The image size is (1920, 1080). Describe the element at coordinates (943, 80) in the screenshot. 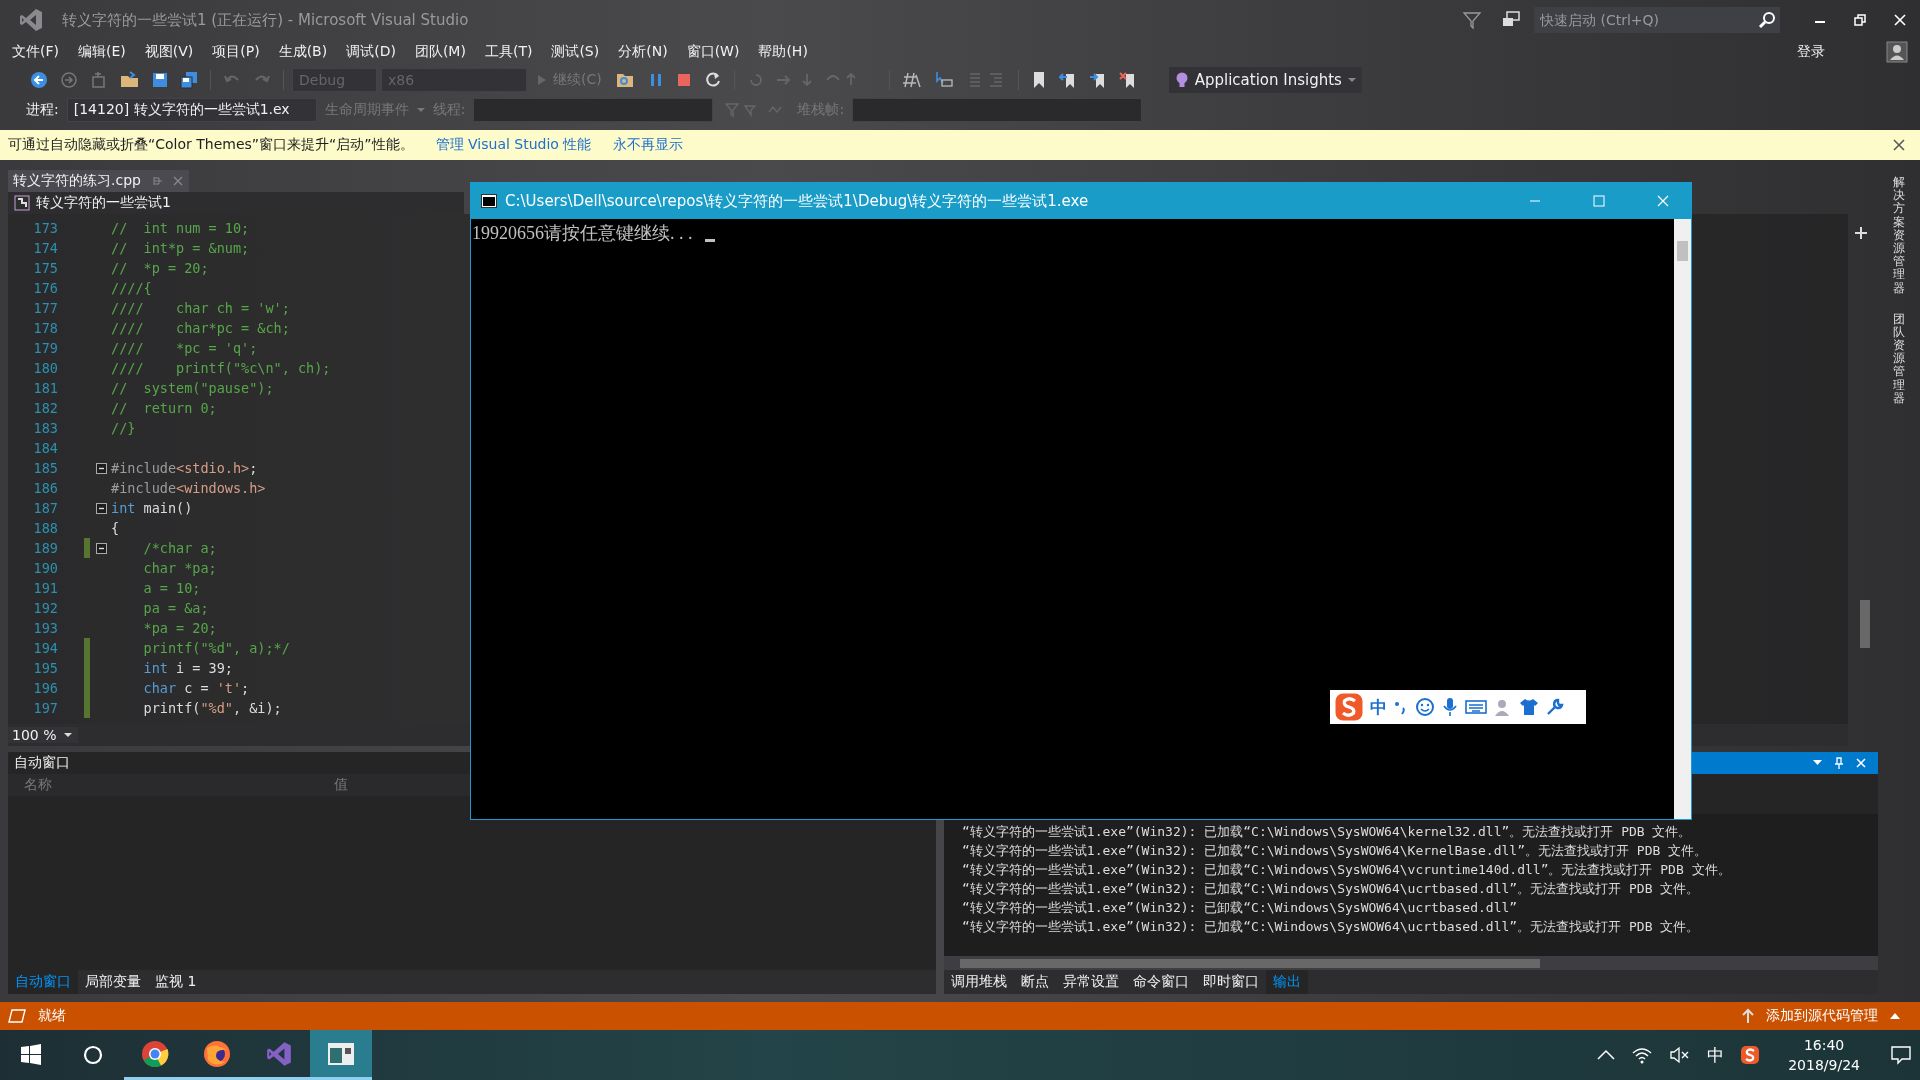

I see `cursor-icon` at that location.